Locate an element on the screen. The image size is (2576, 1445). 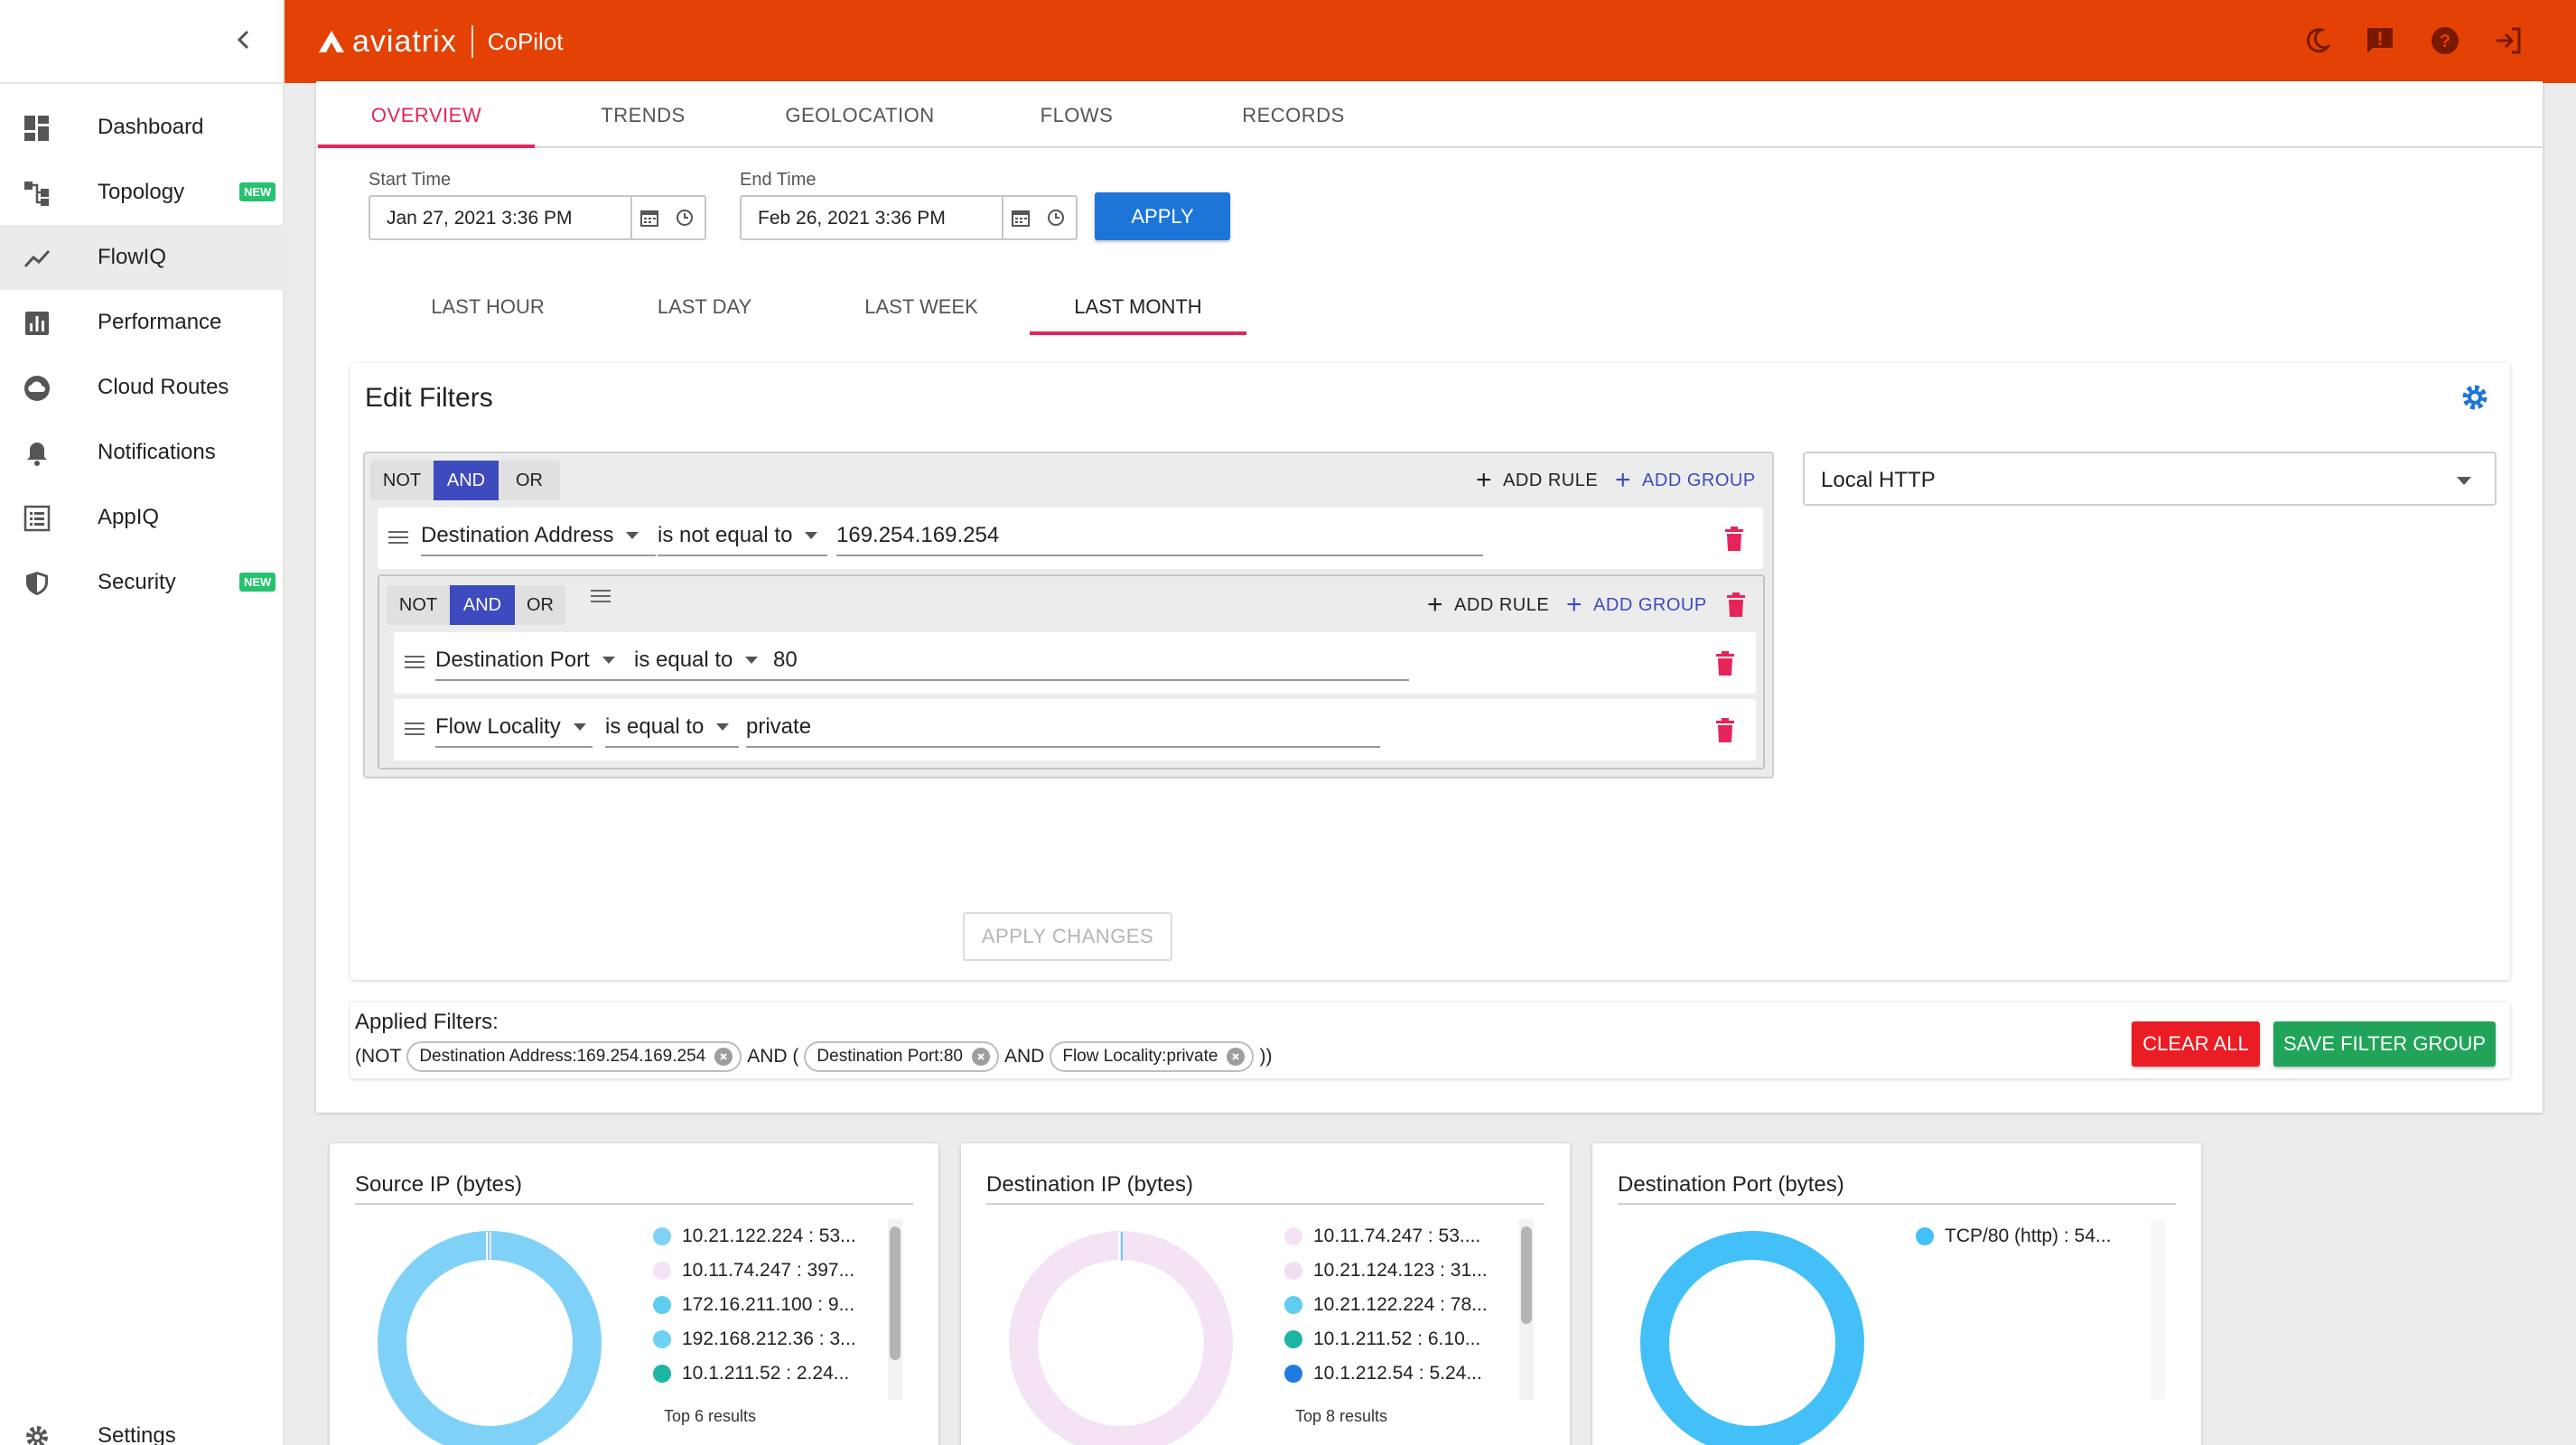
sidebar-item-settings: Settings is located at coordinates (142, 1424).